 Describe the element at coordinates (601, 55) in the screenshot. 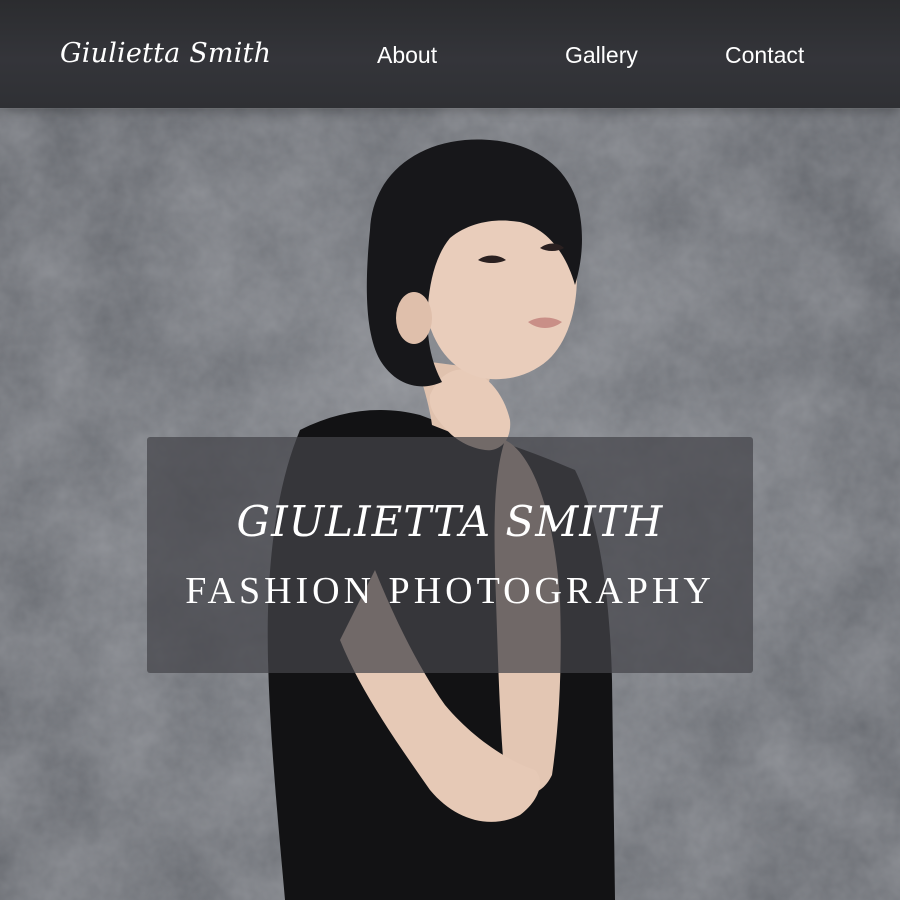

I see `nav-link-gallery: Gallery` at that location.